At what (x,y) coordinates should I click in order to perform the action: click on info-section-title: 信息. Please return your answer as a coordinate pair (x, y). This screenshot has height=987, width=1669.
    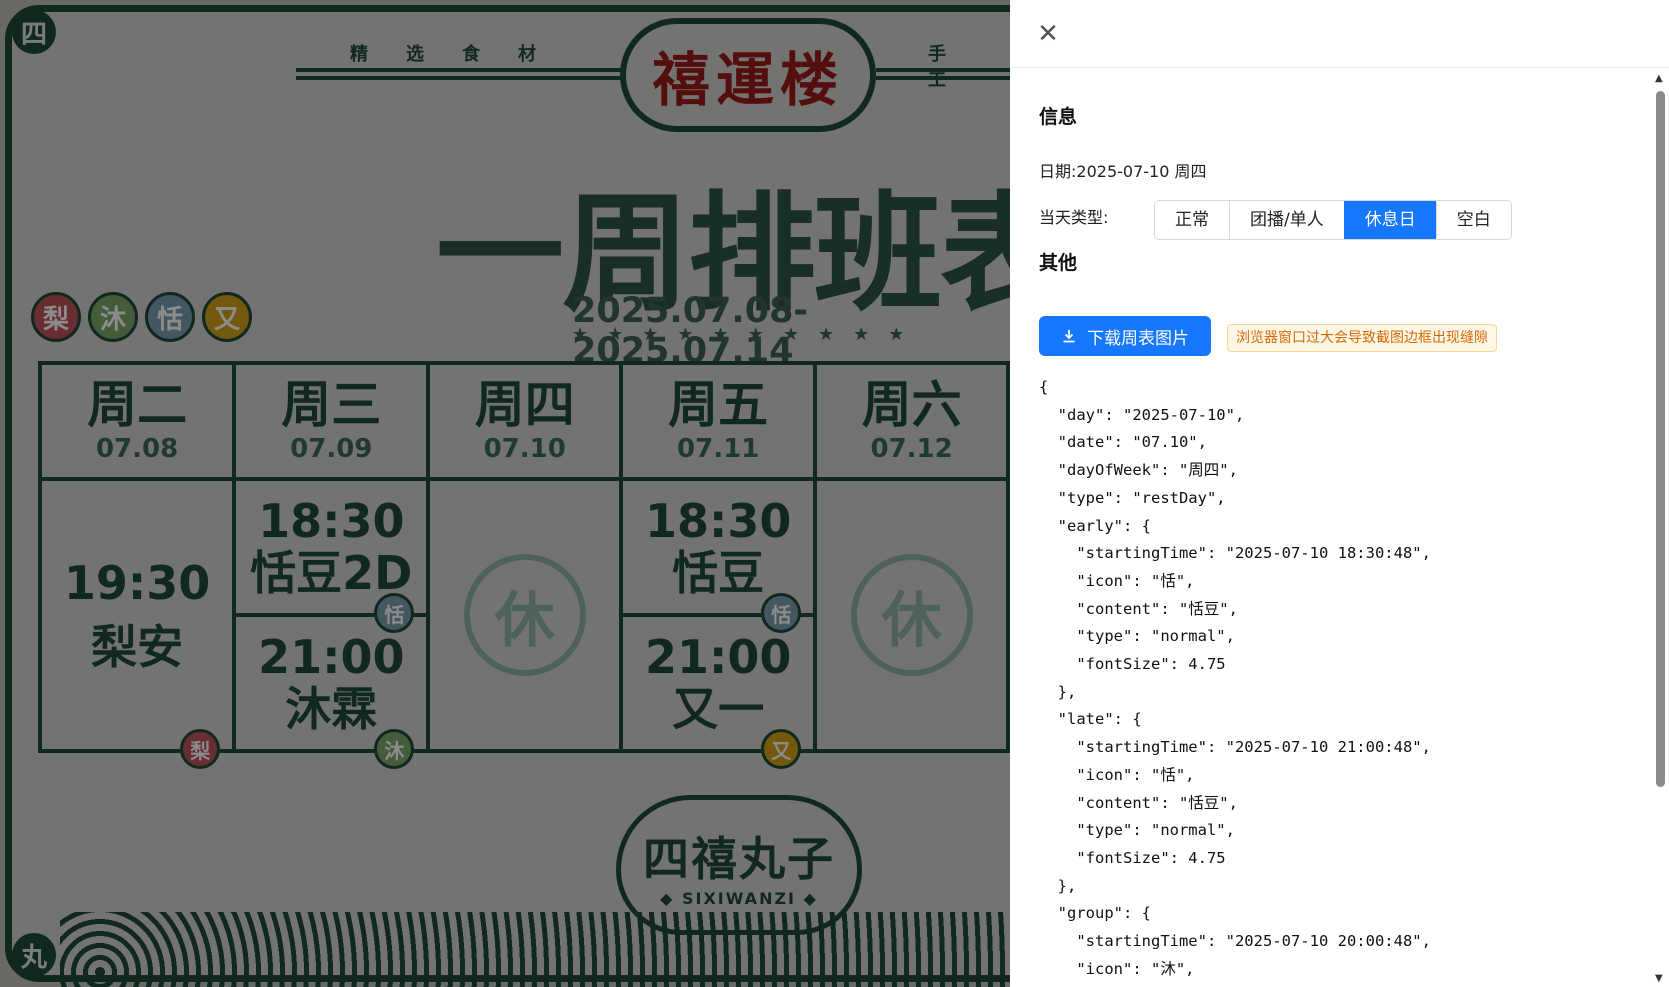
    Looking at the image, I should click on (1058, 117).